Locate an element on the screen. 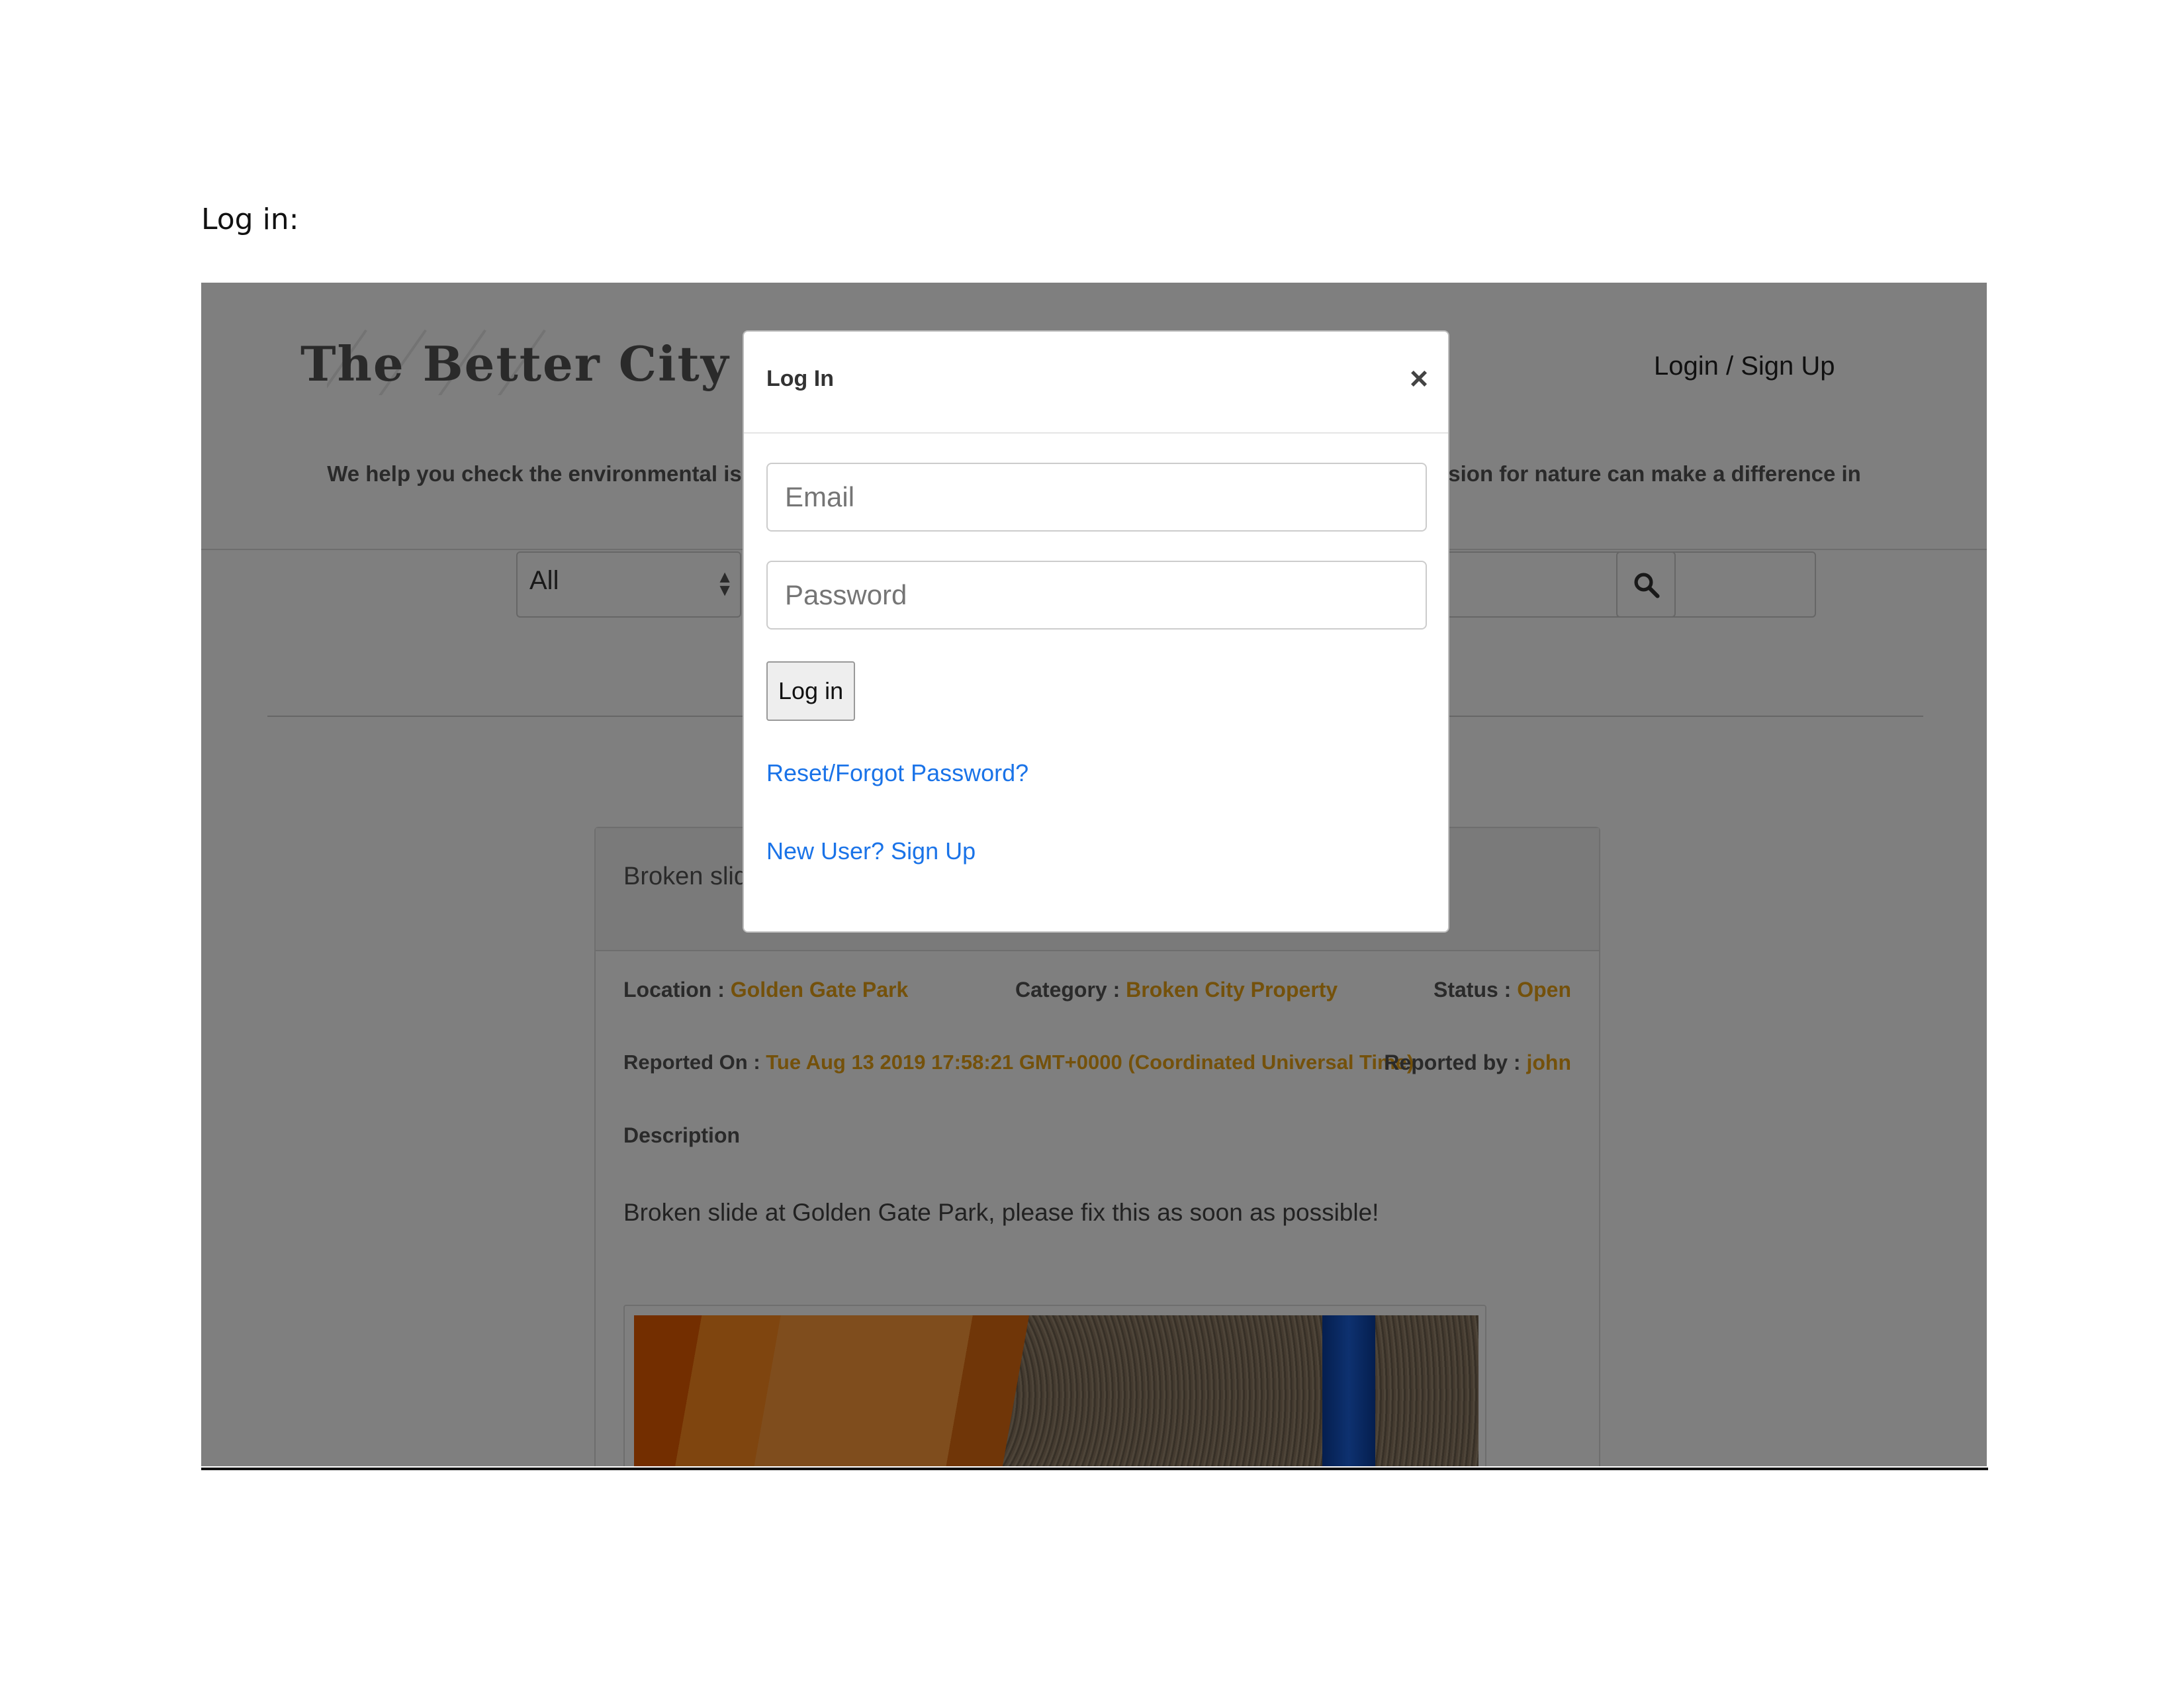 Image resolution: width=2184 pixels, height=1688 pixels. forgot-password-link: Reset/Forgot Password? is located at coordinates (897, 773).